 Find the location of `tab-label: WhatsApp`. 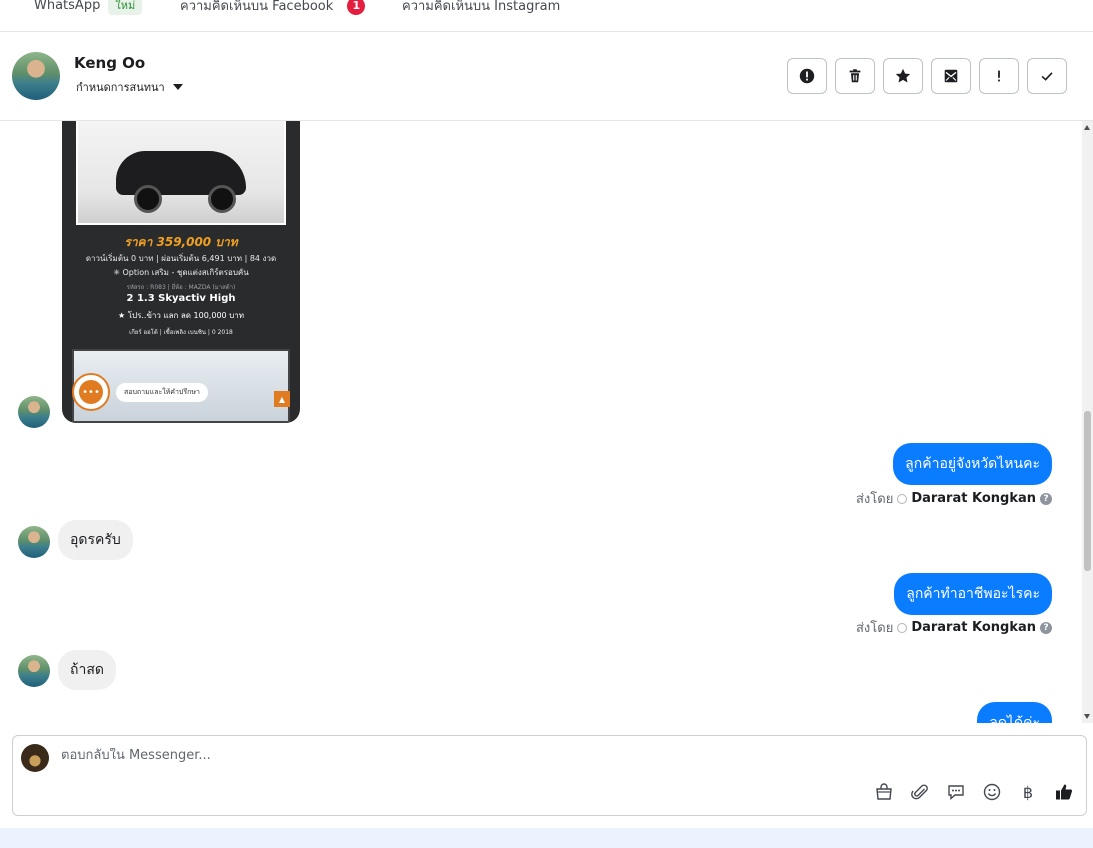

tab-label: WhatsApp is located at coordinates (67, 6).